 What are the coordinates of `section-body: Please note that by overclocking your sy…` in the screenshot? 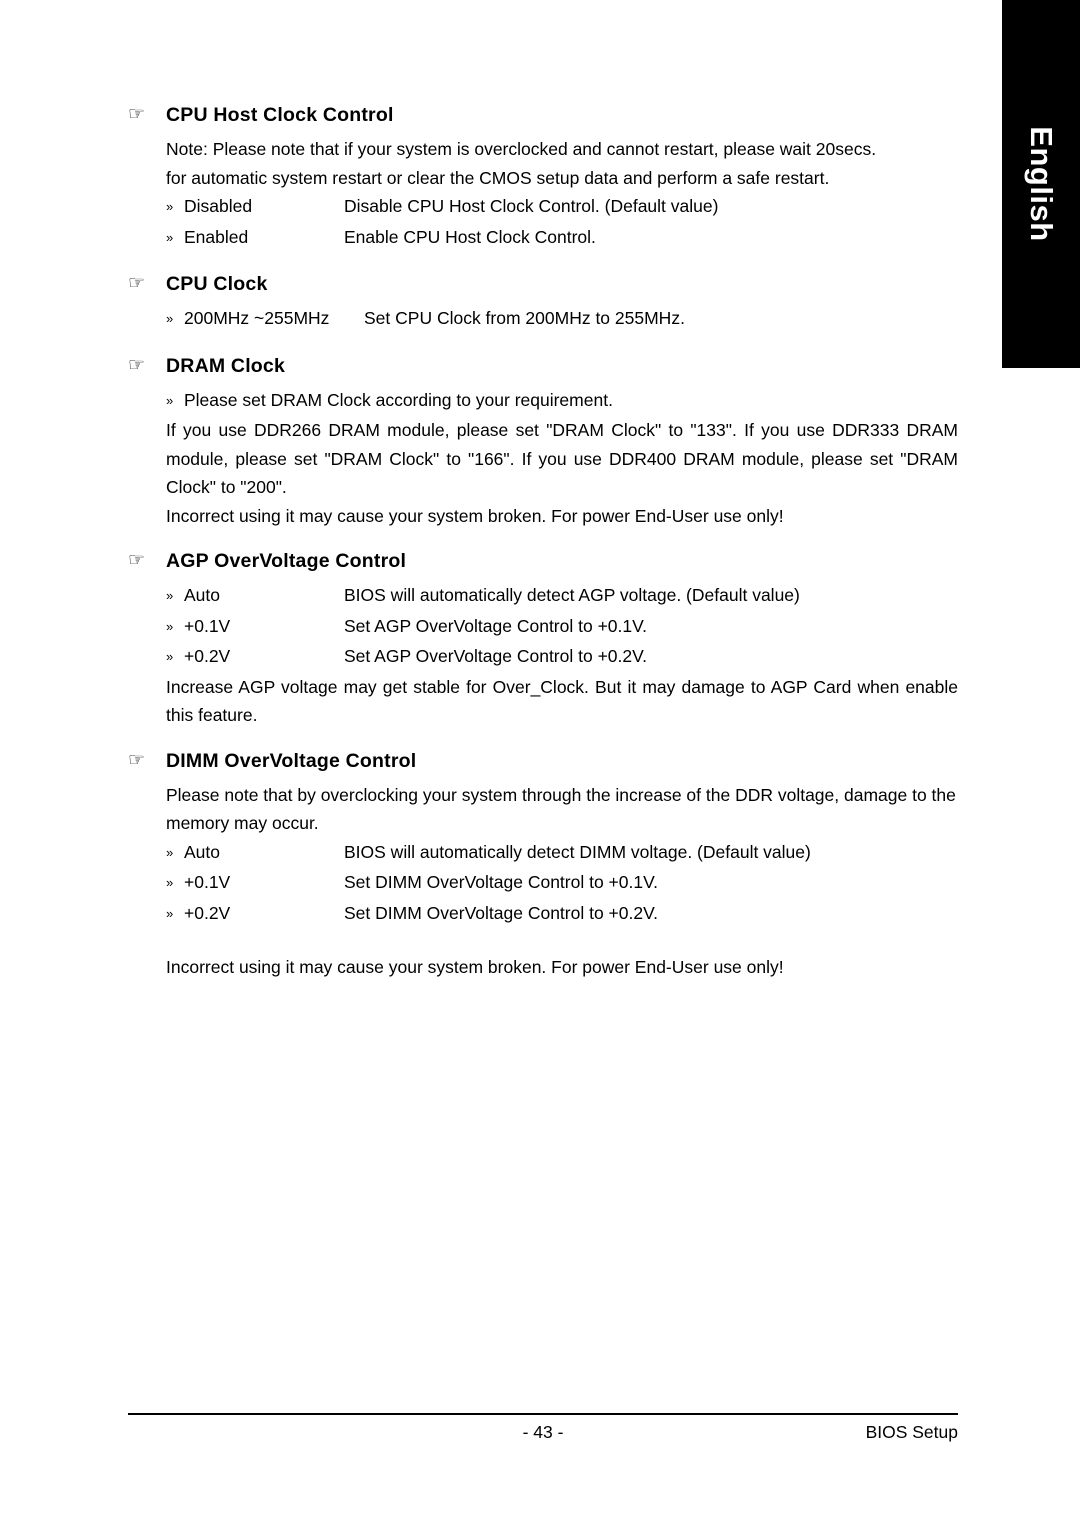 It's located at (562, 881).